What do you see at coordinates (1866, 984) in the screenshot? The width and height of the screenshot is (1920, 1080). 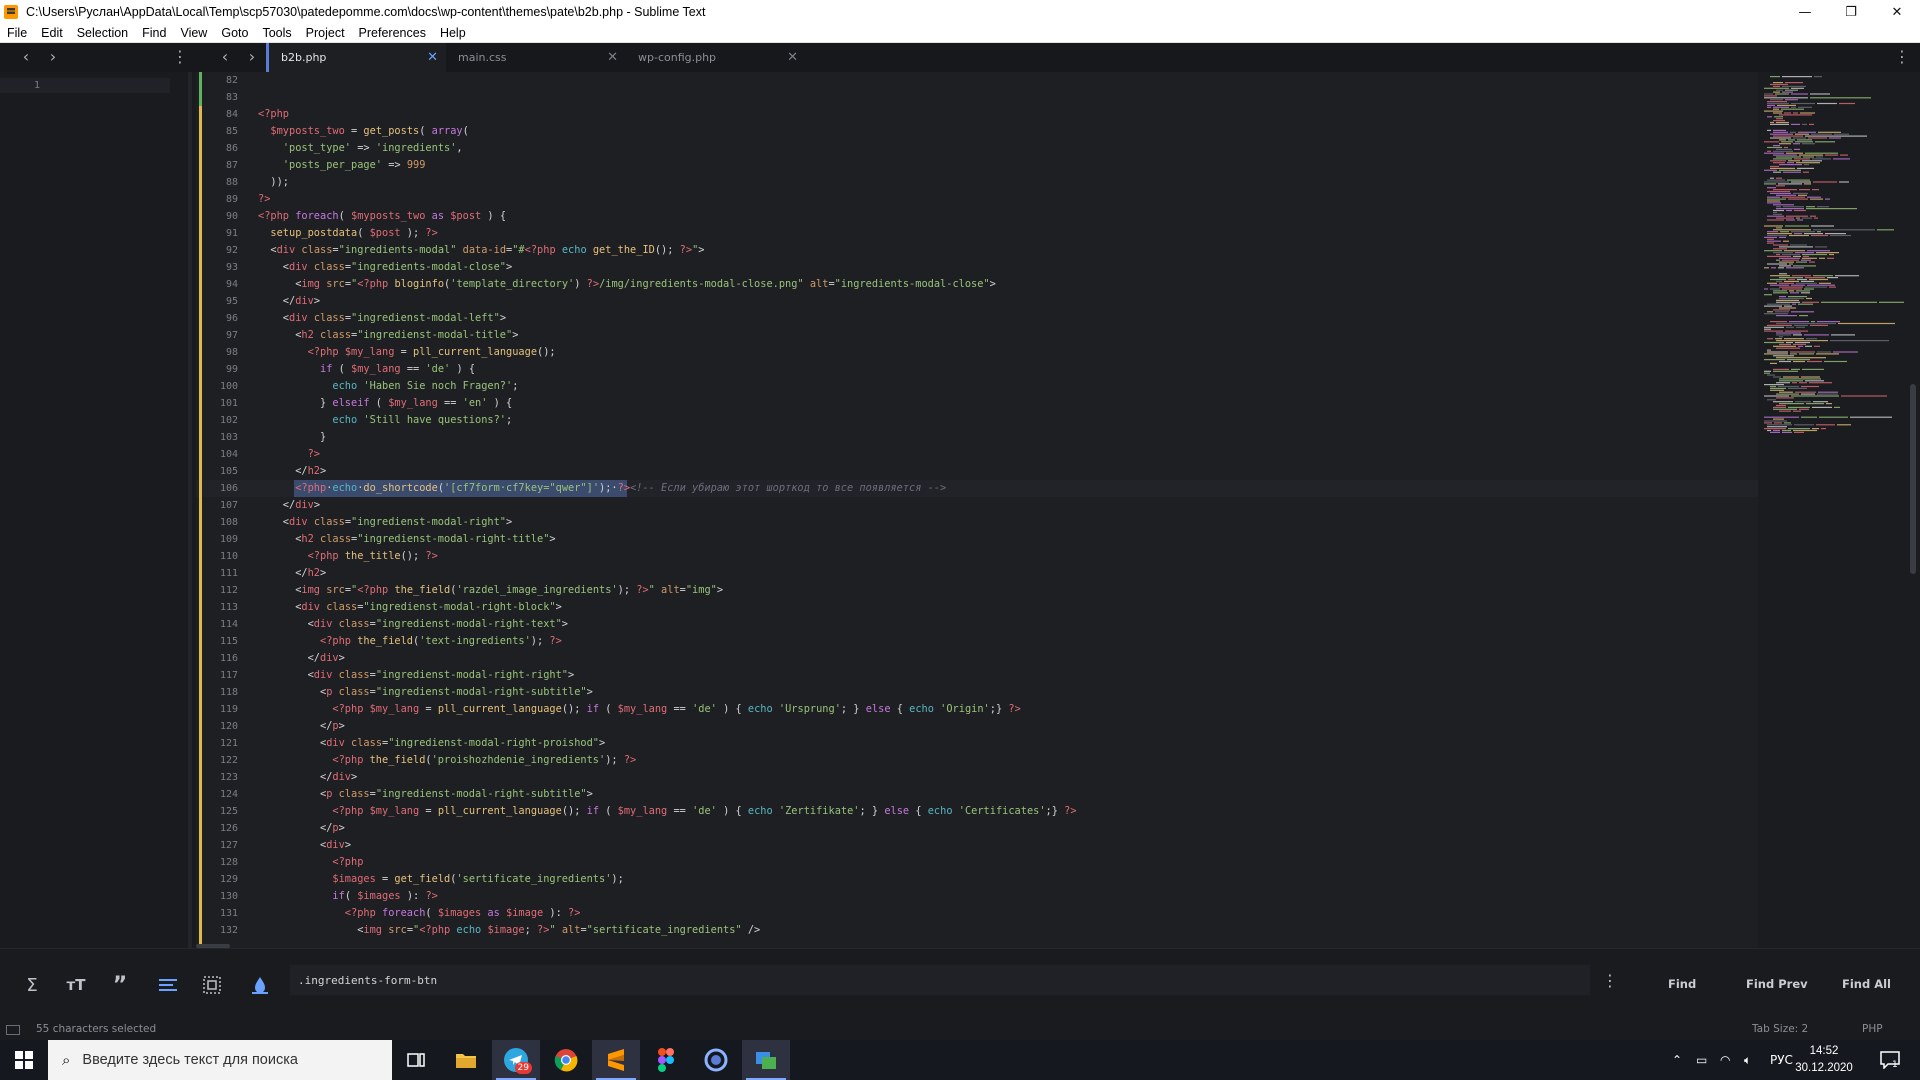 I see `find-all-button: Find All` at bounding box center [1866, 984].